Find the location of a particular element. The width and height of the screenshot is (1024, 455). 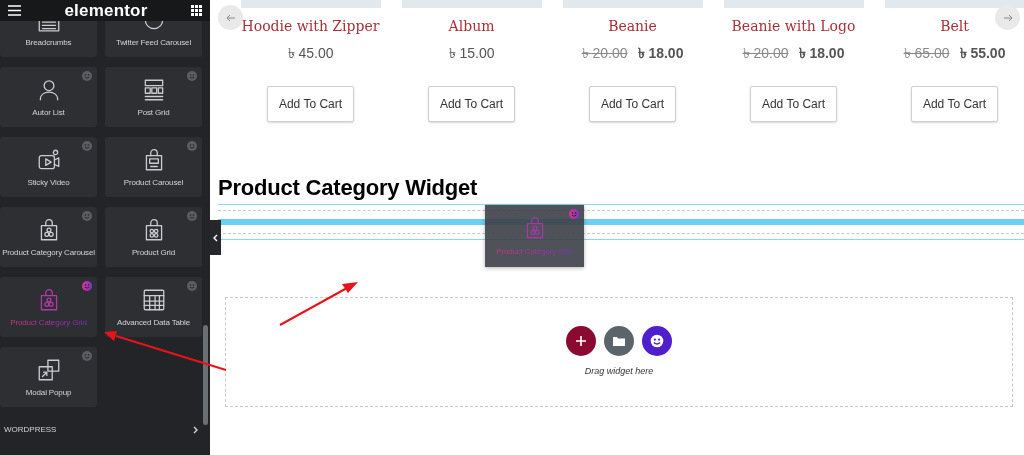

section-heading: Product Category Widget is located at coordinates (348, 188).